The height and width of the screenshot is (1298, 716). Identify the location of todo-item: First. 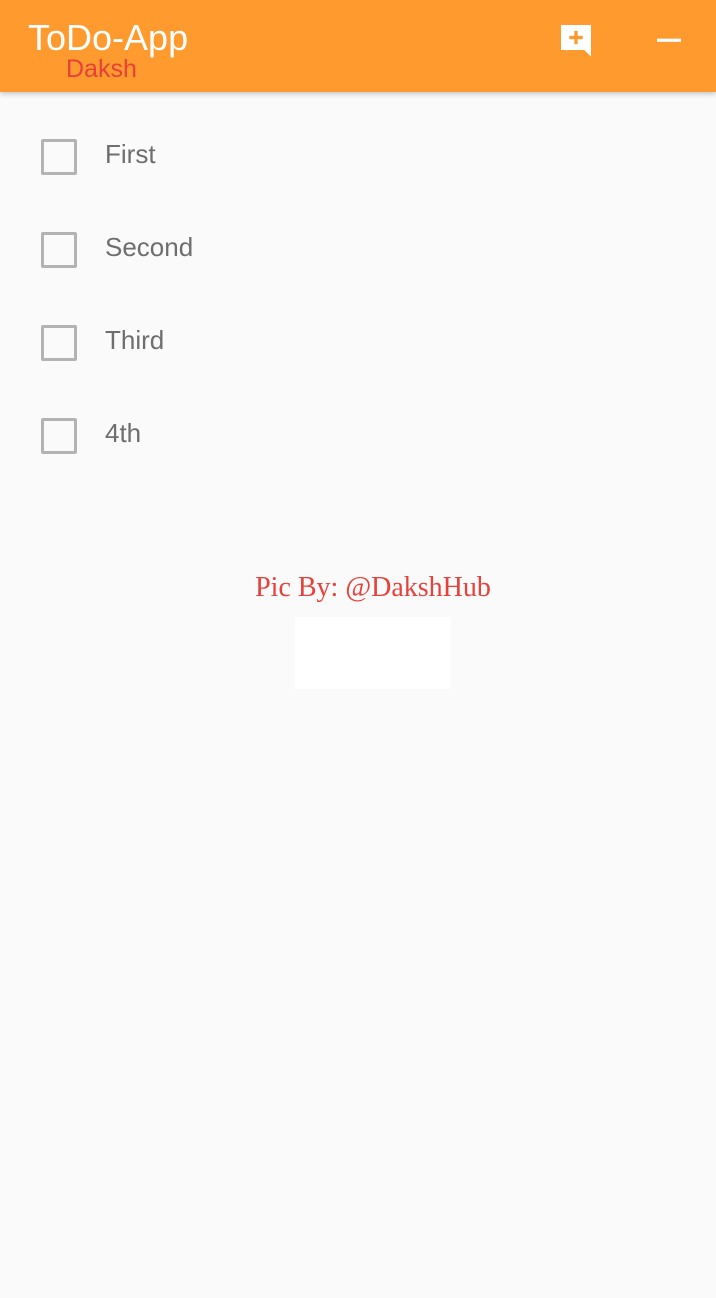
(358, 154).